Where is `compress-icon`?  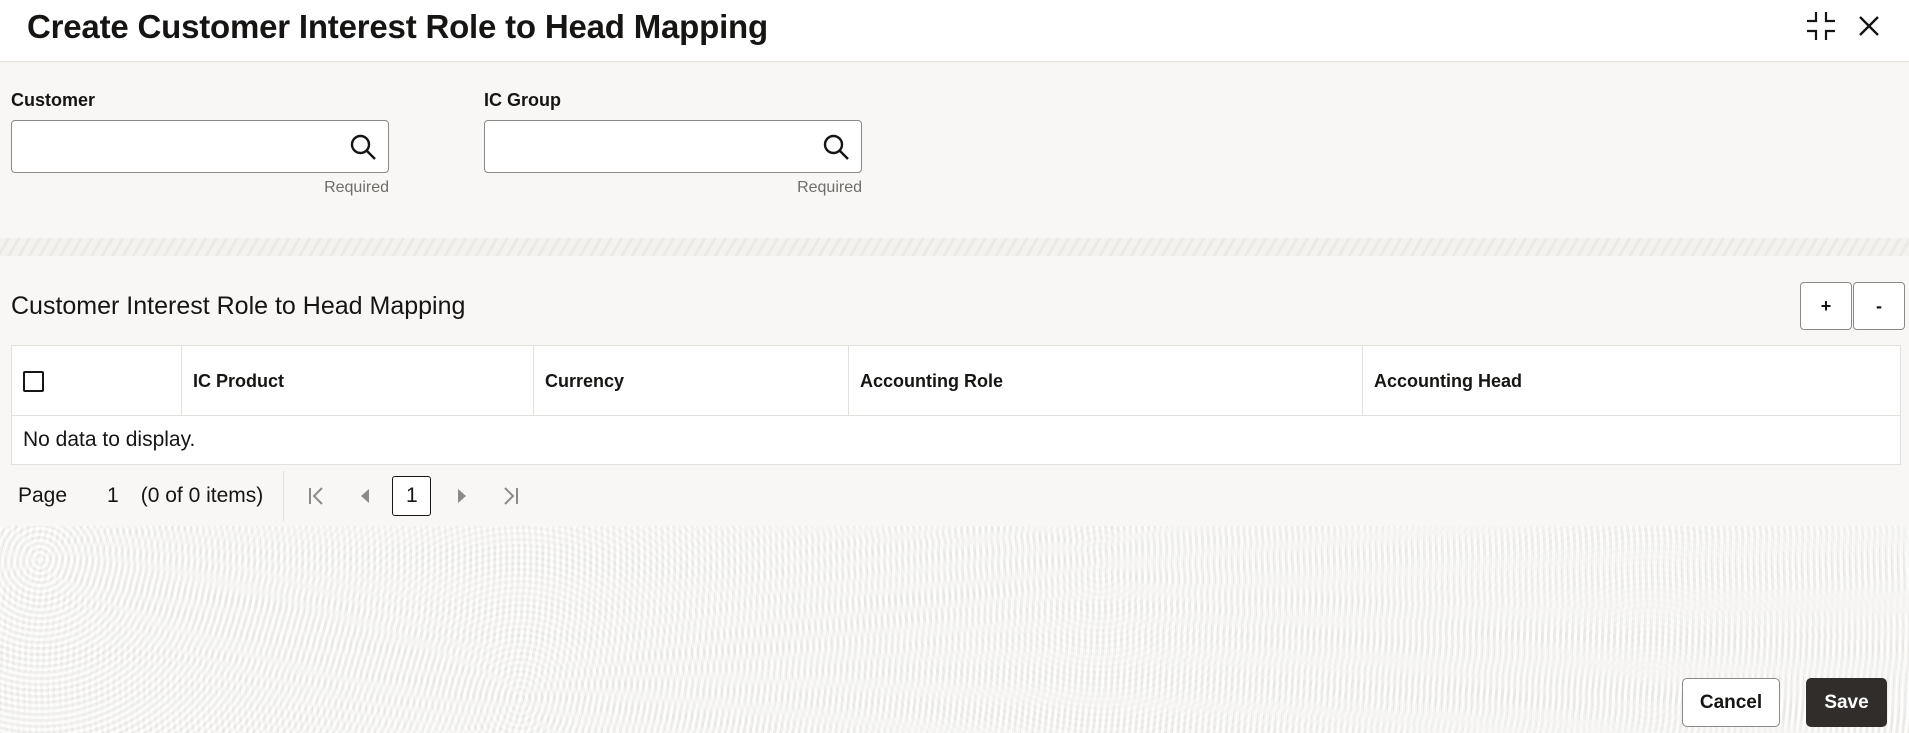 compress-icon is located at coordinates (1821, 26).